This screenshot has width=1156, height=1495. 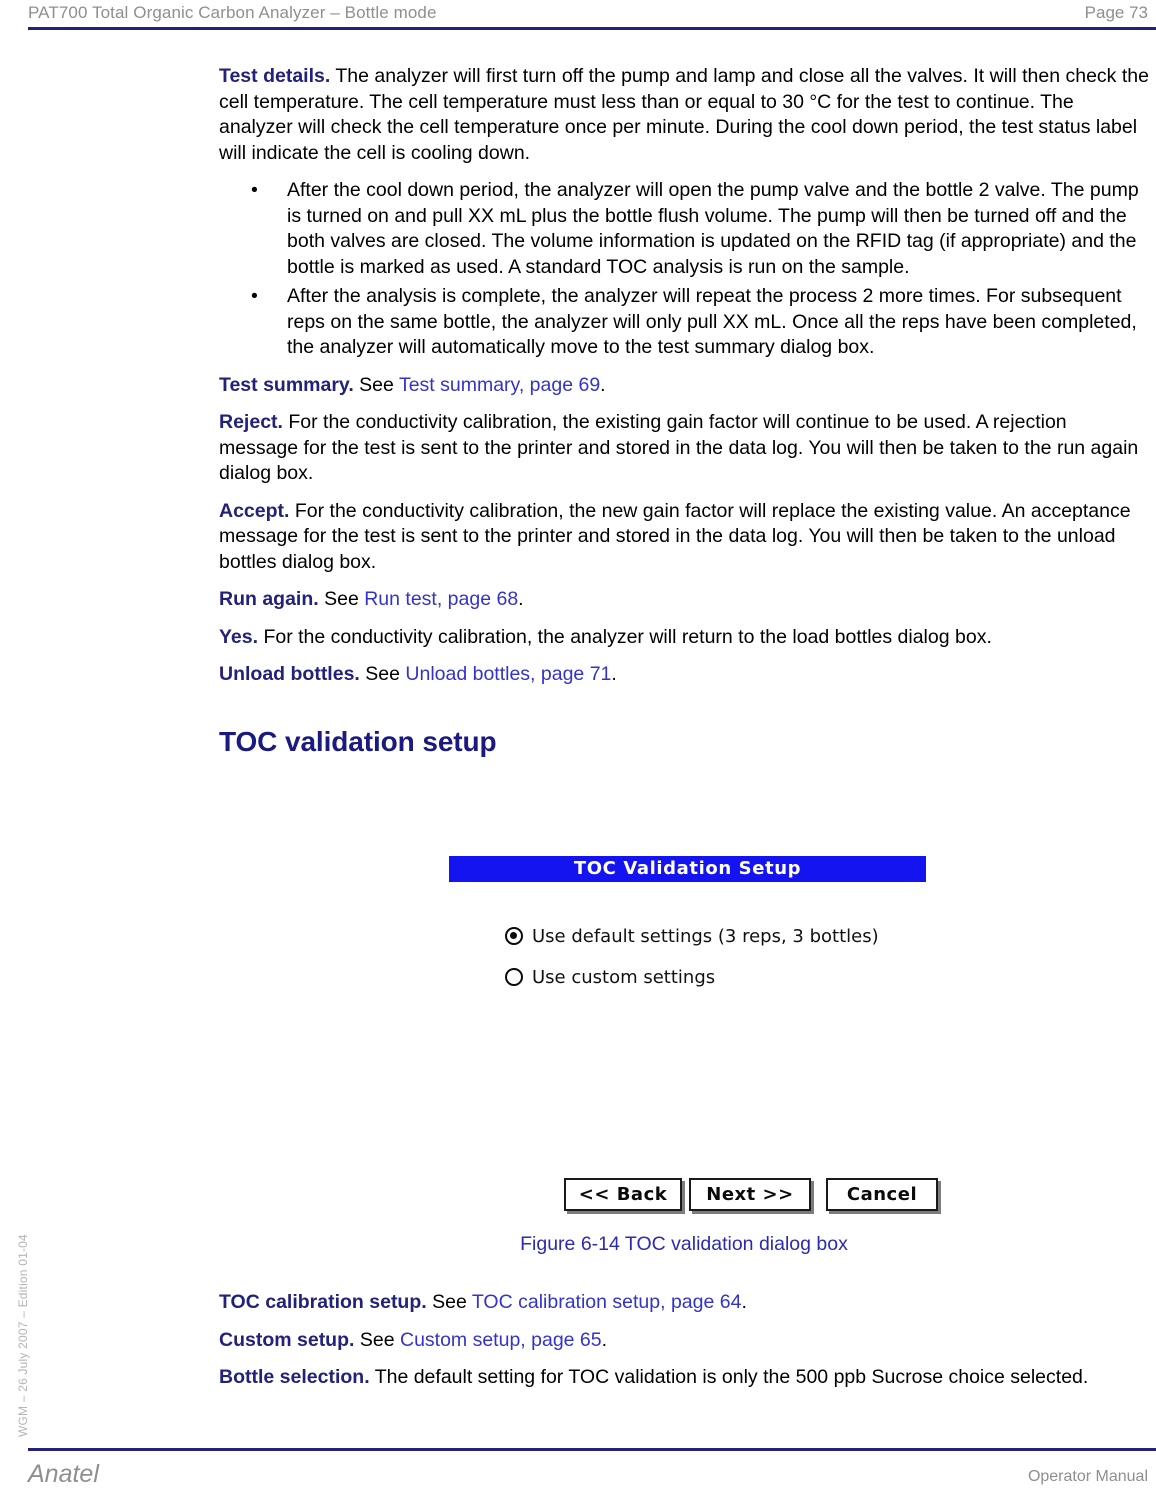 I want to click on paragraph-lead-label: Bottle selection., so click(x=294, y=1377).